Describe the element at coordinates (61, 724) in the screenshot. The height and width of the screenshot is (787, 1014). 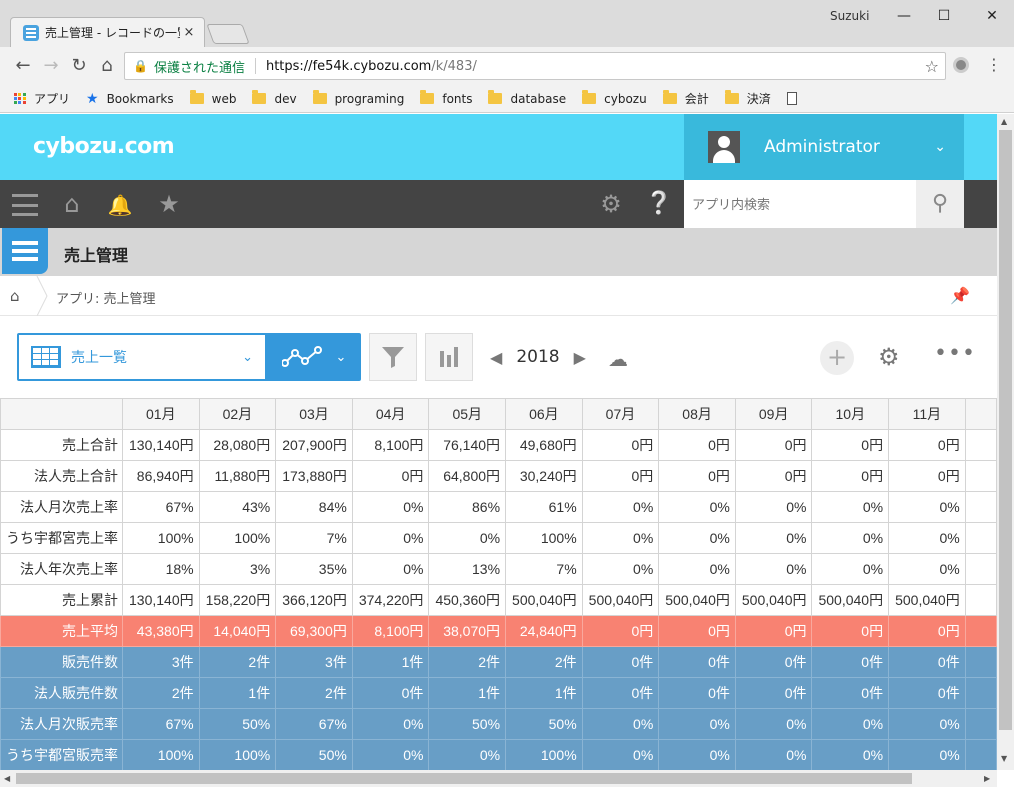
I see `row-label: 法人月次販売率` at that location.